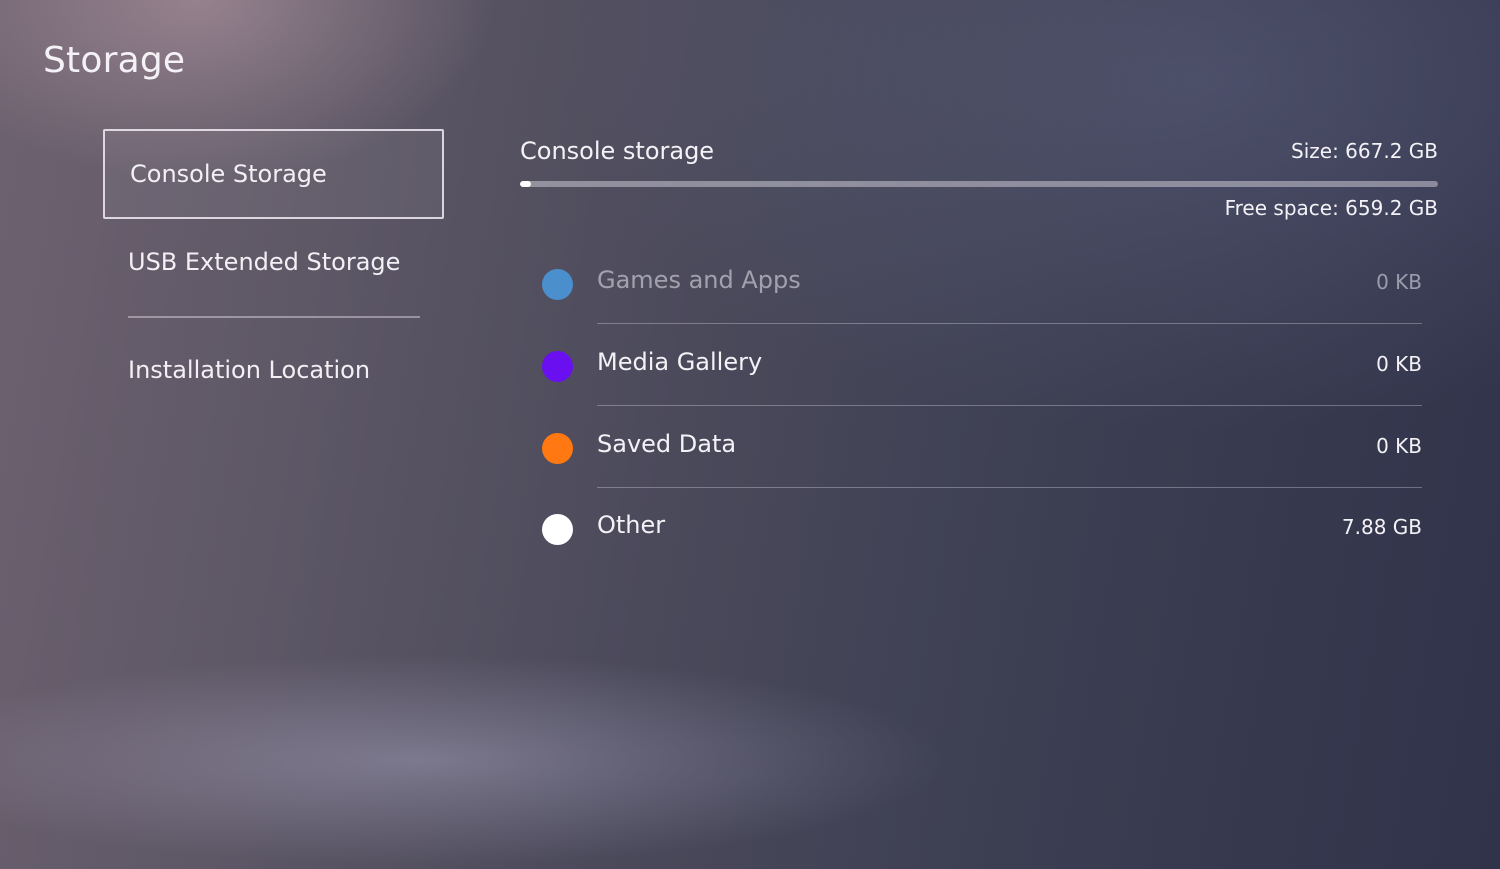 The image size is (1500, 869). I want to click on category-saved-data: Saved Data 0 KB, so click(981, 448).